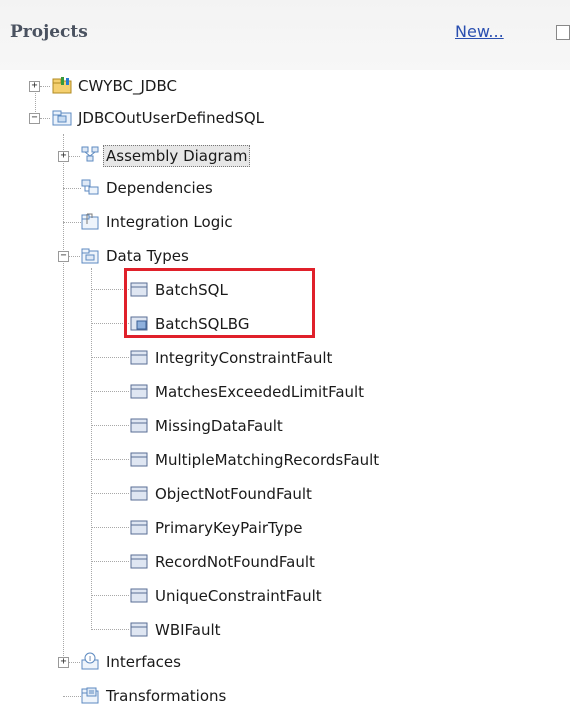 Image resolution: width=570 pixels, height=719 pixels. Describe the element at coordinates (90, 256) in the screenshot. I see `data-types-folder-icon` at that location.